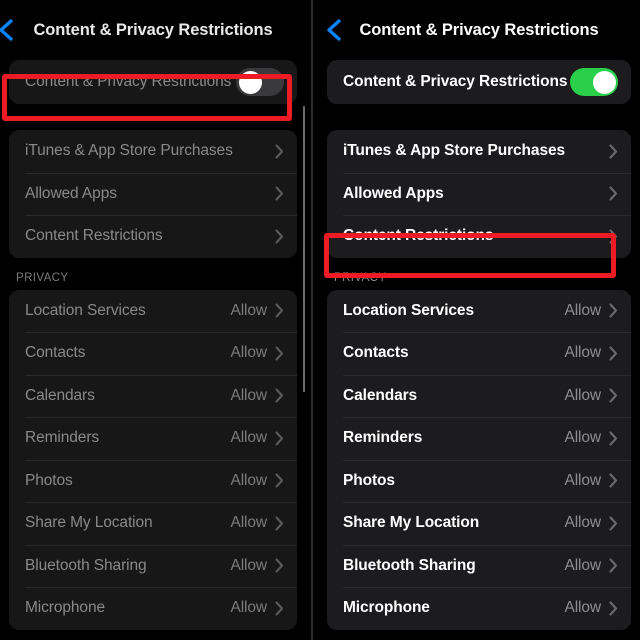 The height and width of the screenshot is (640, 640). Describe the element at coordinates (153, 396) in the screenshot. I see `row-calendars-left: Calendars Allow` at that location.